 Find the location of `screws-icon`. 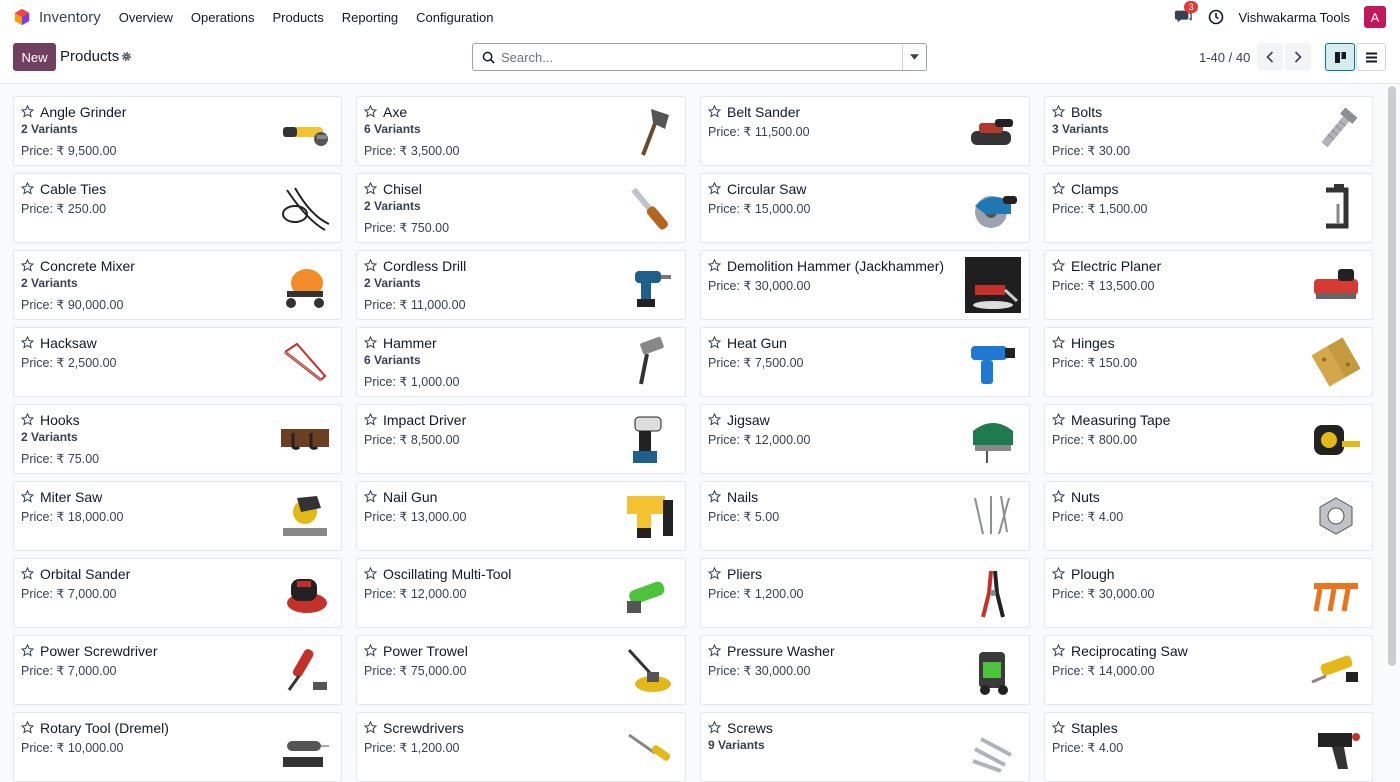

screws-icon is located at coordinates (992, 755).